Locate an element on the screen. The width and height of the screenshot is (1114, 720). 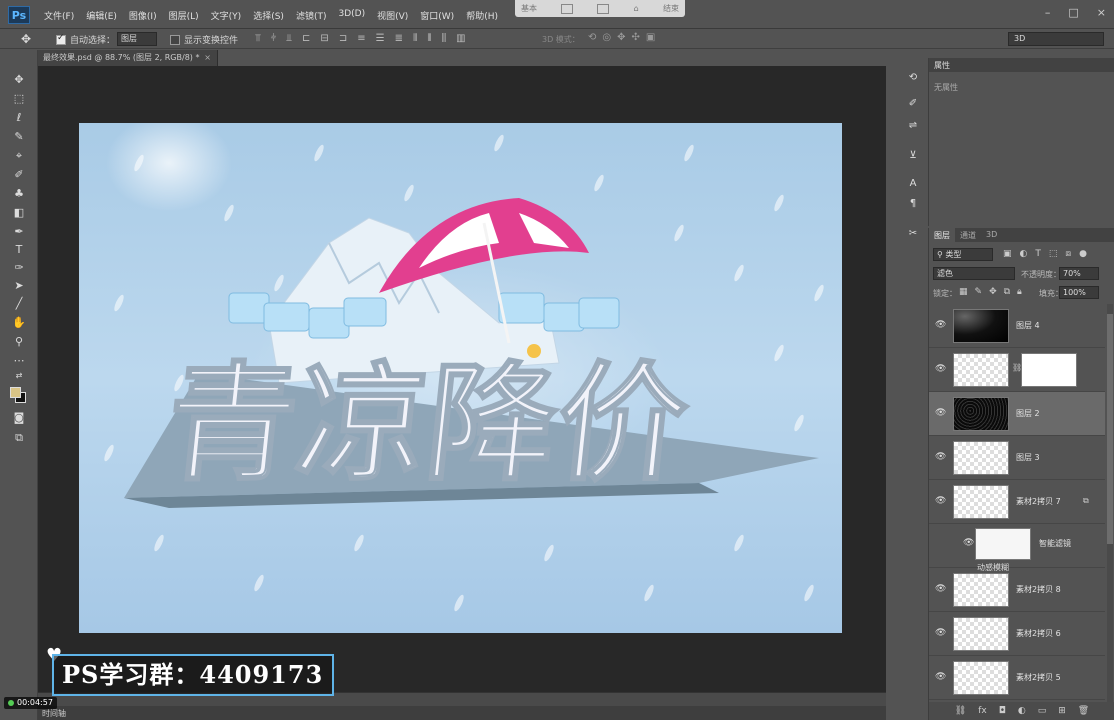
lock-transparent-icon: ▦ is located at coordinates (963, 292).